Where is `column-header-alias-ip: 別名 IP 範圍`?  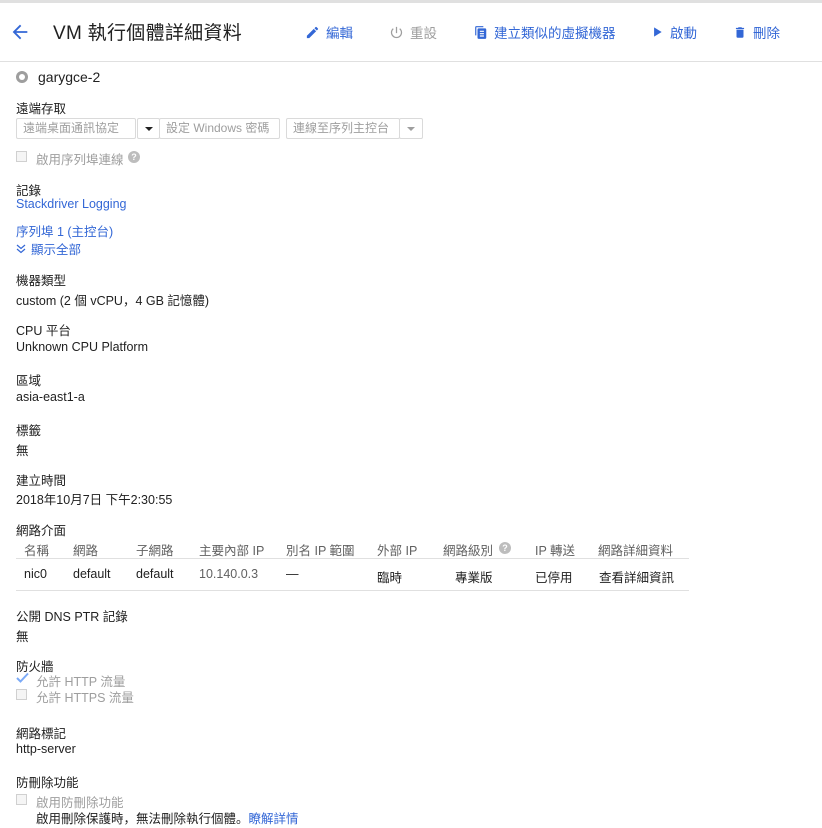 column-header-alias-ip: 別名 IP 範圍 is located at coordinates (320, 551).